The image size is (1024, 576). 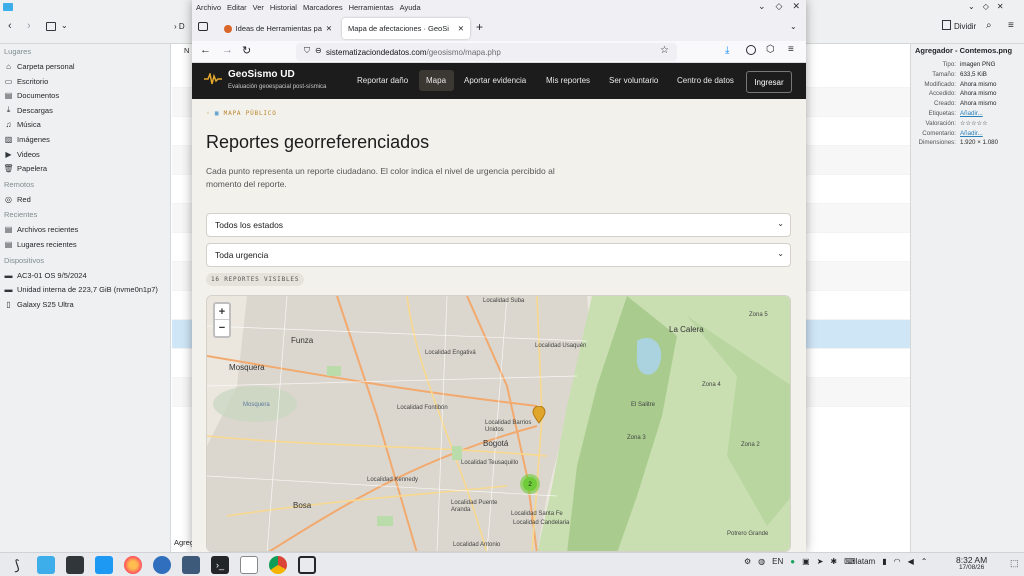 I want to click on firefox-icon, so click(x=133, y=565).